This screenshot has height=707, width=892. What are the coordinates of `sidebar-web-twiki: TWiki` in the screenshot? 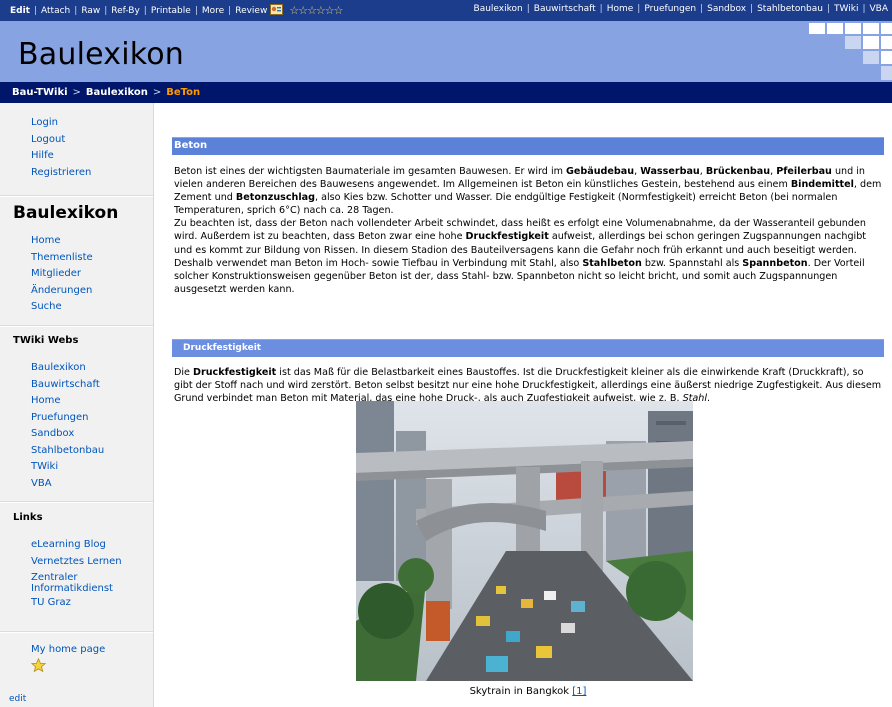 It's located at (67, 467).